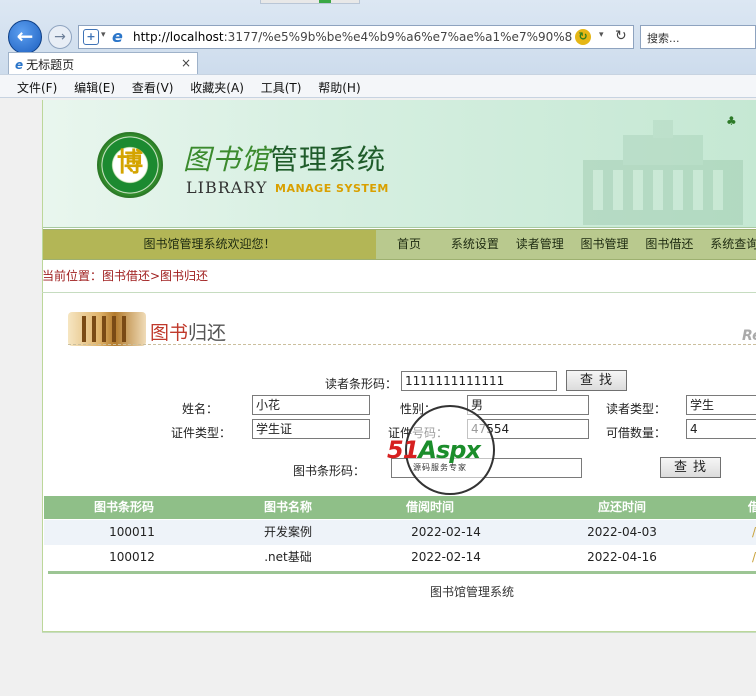 Image resolution: width=756 pixels, height=696 pixels. I want to click on cell-book-name: .net基础, so click(288, 557).